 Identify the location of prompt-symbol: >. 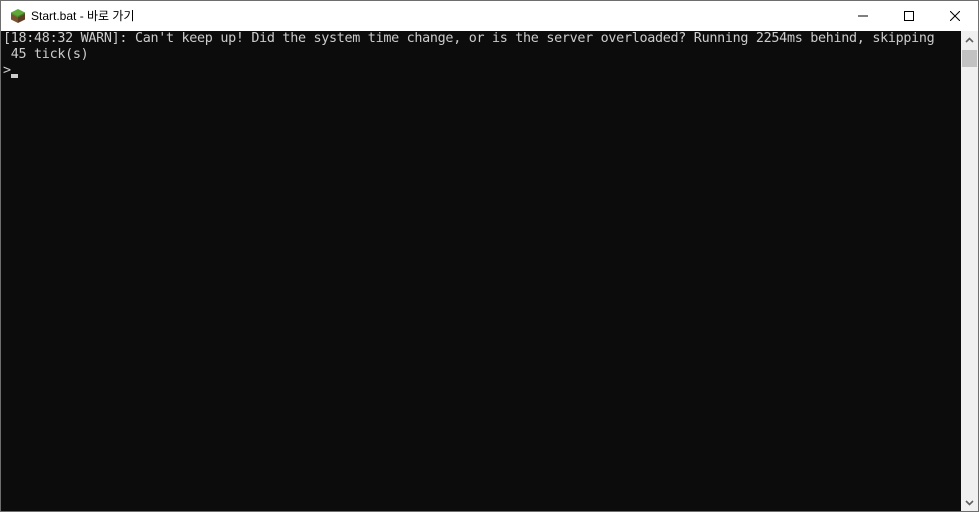
(7, 70).